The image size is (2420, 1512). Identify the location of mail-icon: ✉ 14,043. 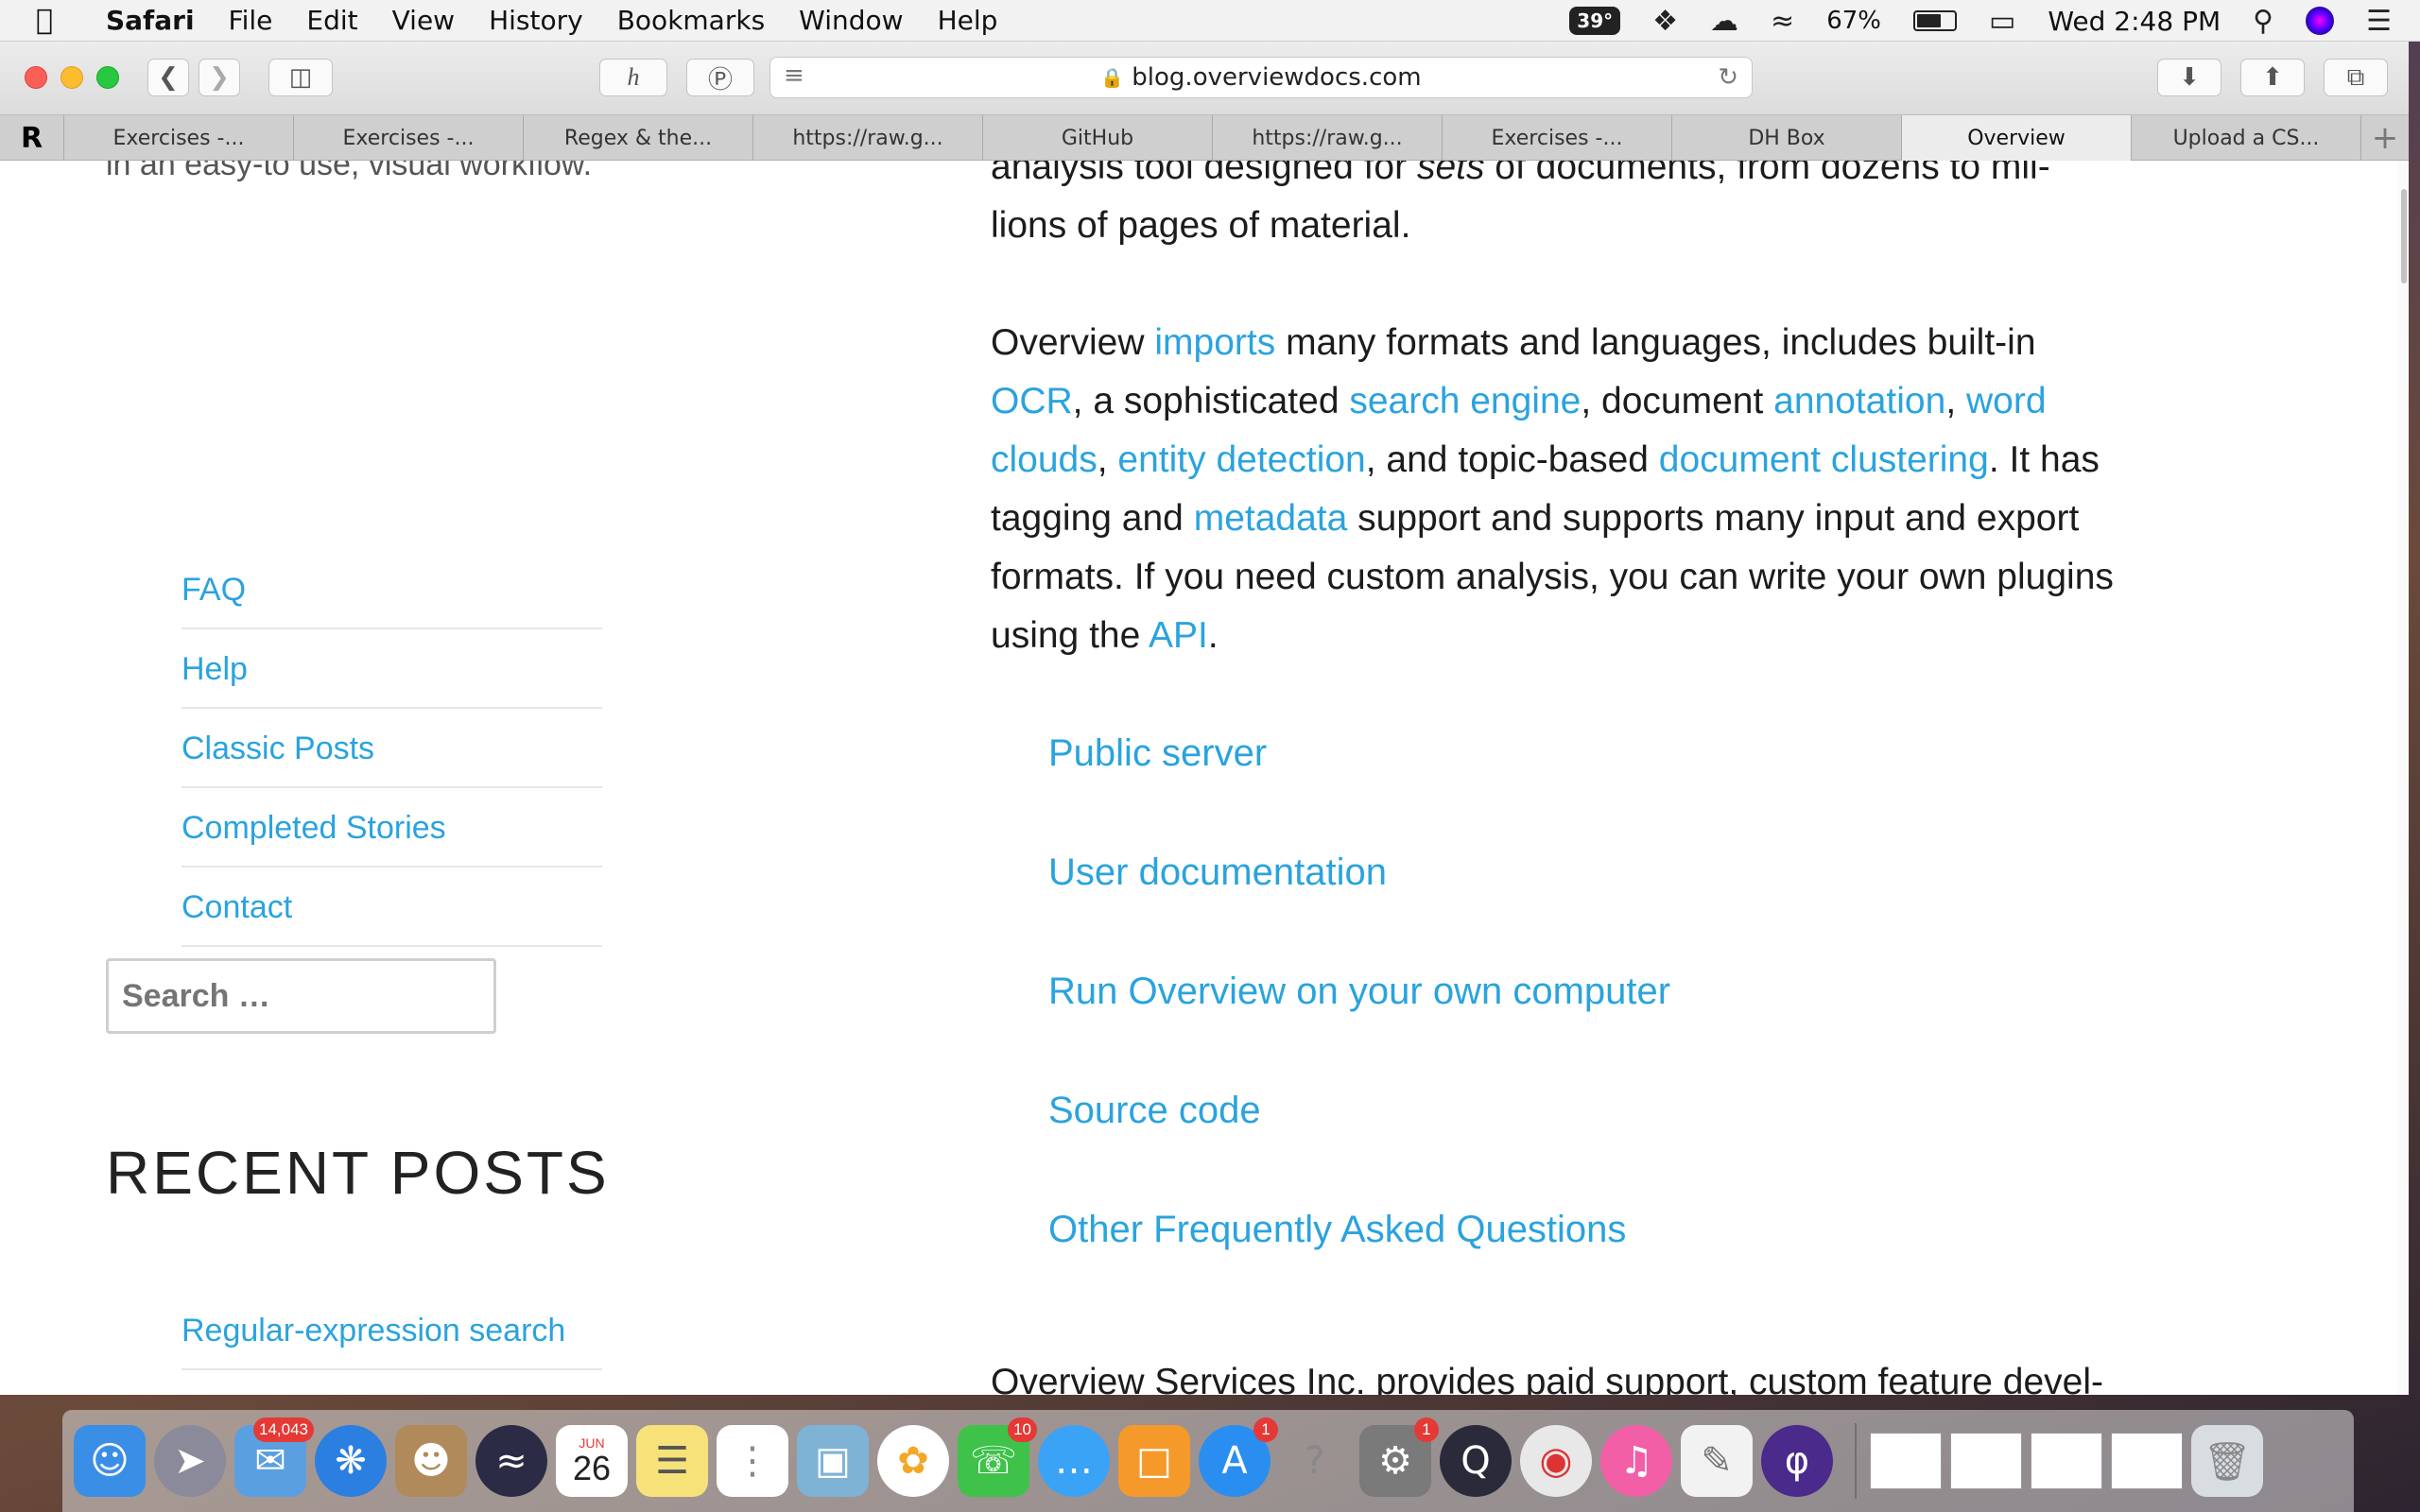
(274, 1457).